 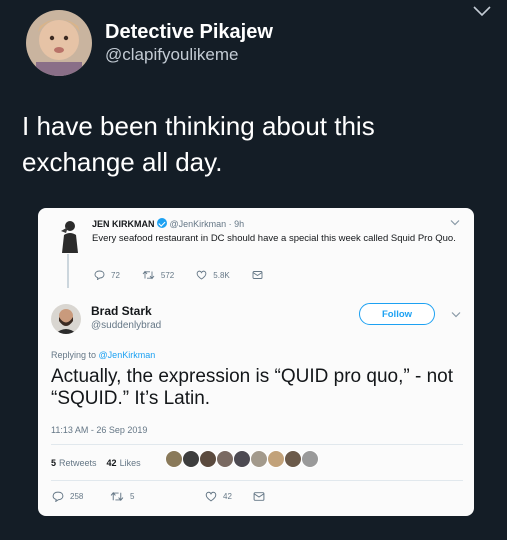 What do you see at coordinates (77, 496) in the screenshot?
I see `reply-count: 258` at bounding box center [77, 496].